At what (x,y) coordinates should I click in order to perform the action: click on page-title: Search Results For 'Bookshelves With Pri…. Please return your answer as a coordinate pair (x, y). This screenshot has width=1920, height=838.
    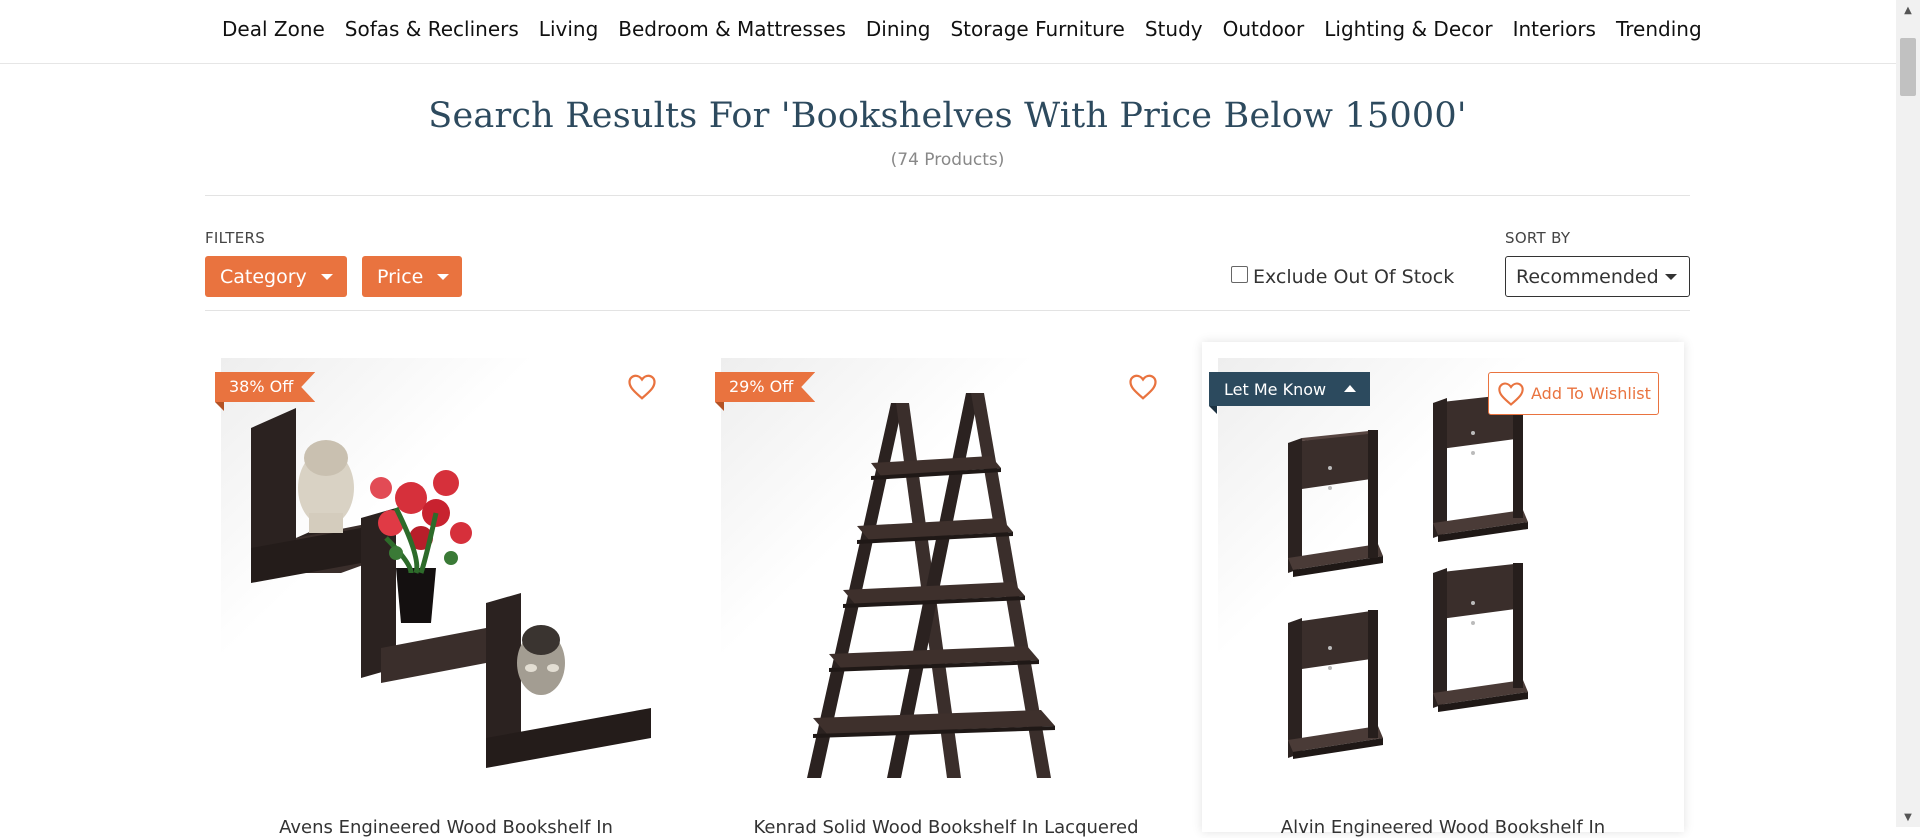
    Looking at the image, I should click on (947, 116).